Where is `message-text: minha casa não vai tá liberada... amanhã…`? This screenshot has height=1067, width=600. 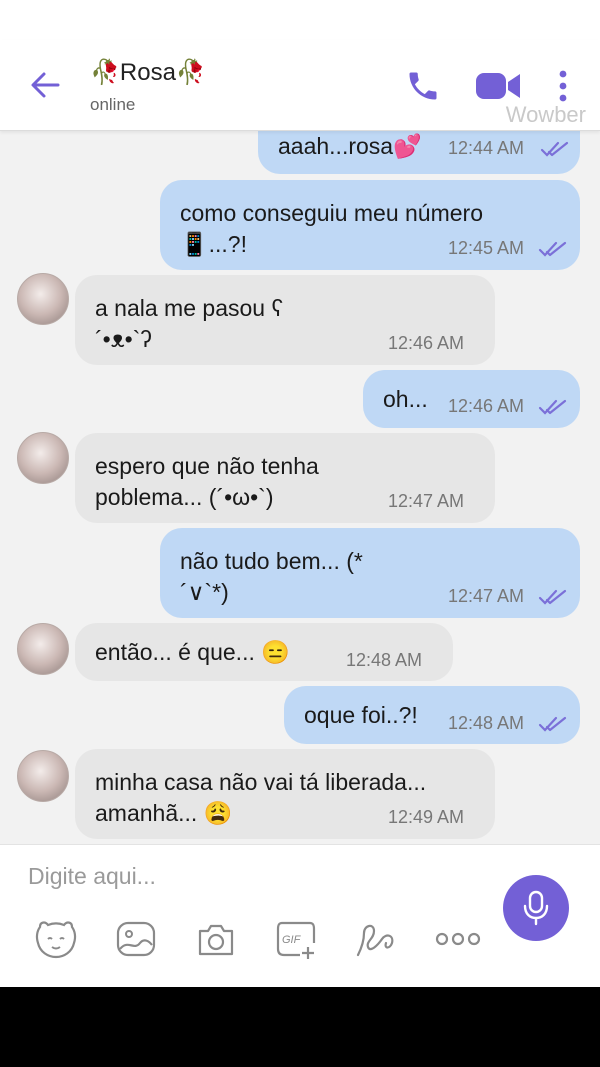 message-text: minha casa não vai tá liberada... amanhã… is located at coordinates (261, 797).